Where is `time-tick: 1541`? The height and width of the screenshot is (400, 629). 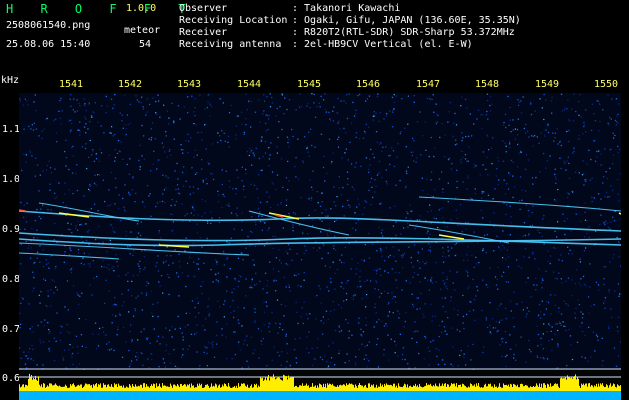 time-tick: 1541 is located at coordinates (71, 84).